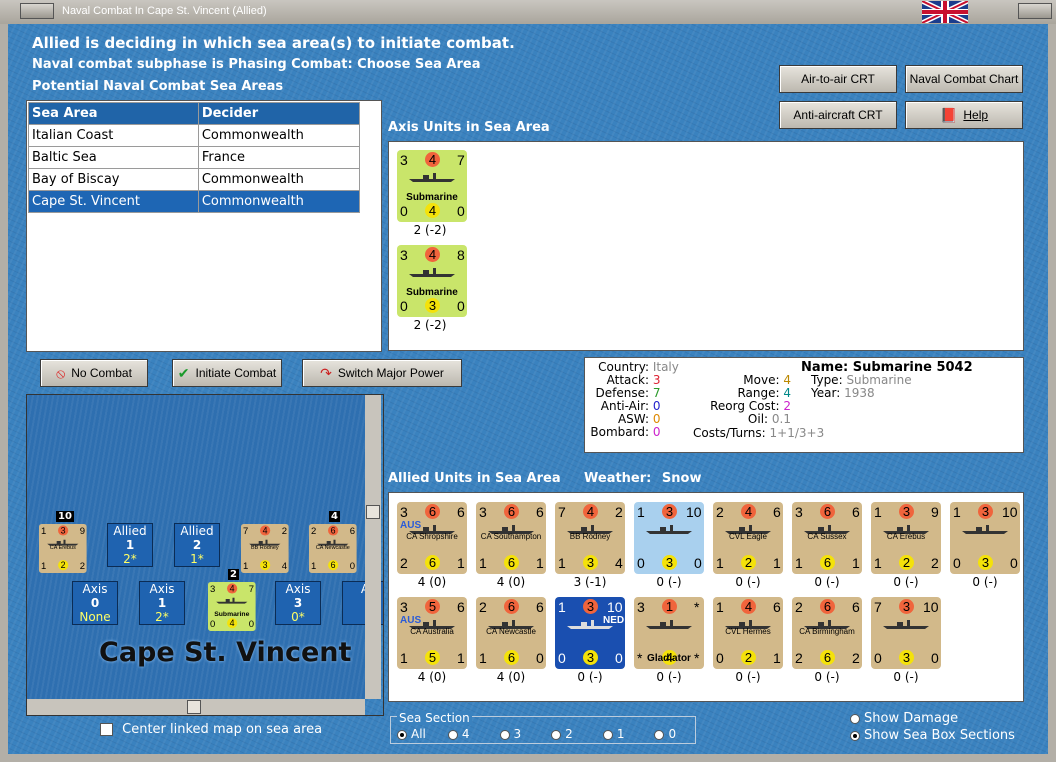 The height and width of the screenshot is (762, 1056). What do you see at coordinates (130, 545) in the screenshot?
I see `allied-sea-box: Allied 1 2*` at bounding box center [130, 545].